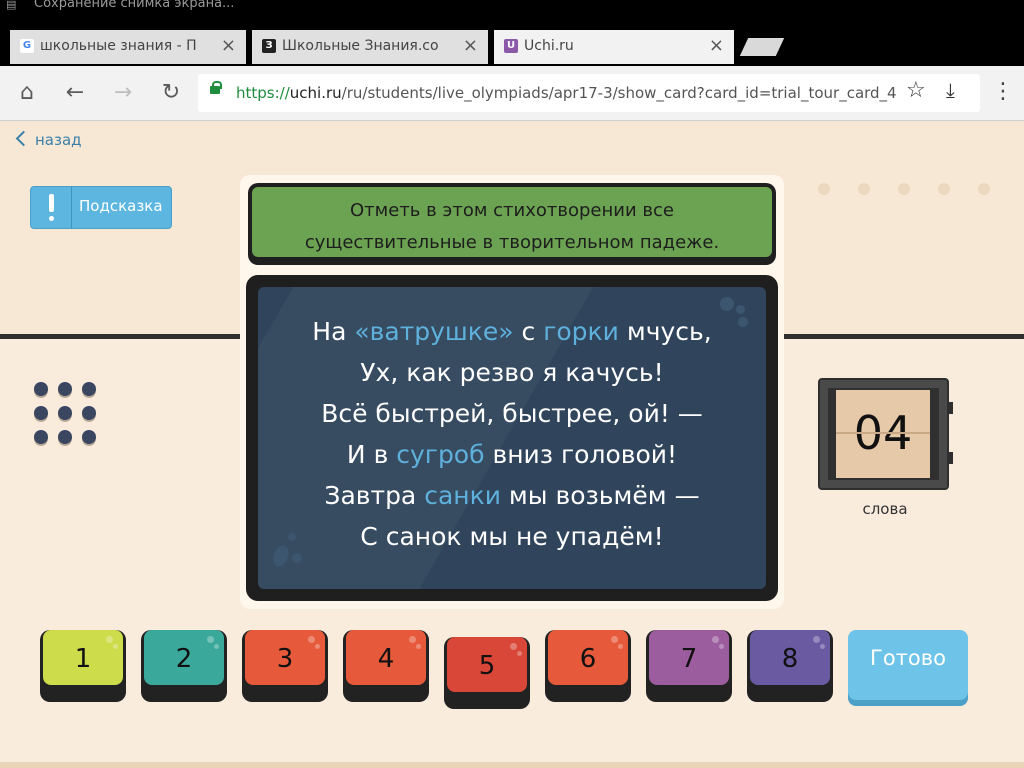  I want to click on answer-label: 4, so click(386, 659).